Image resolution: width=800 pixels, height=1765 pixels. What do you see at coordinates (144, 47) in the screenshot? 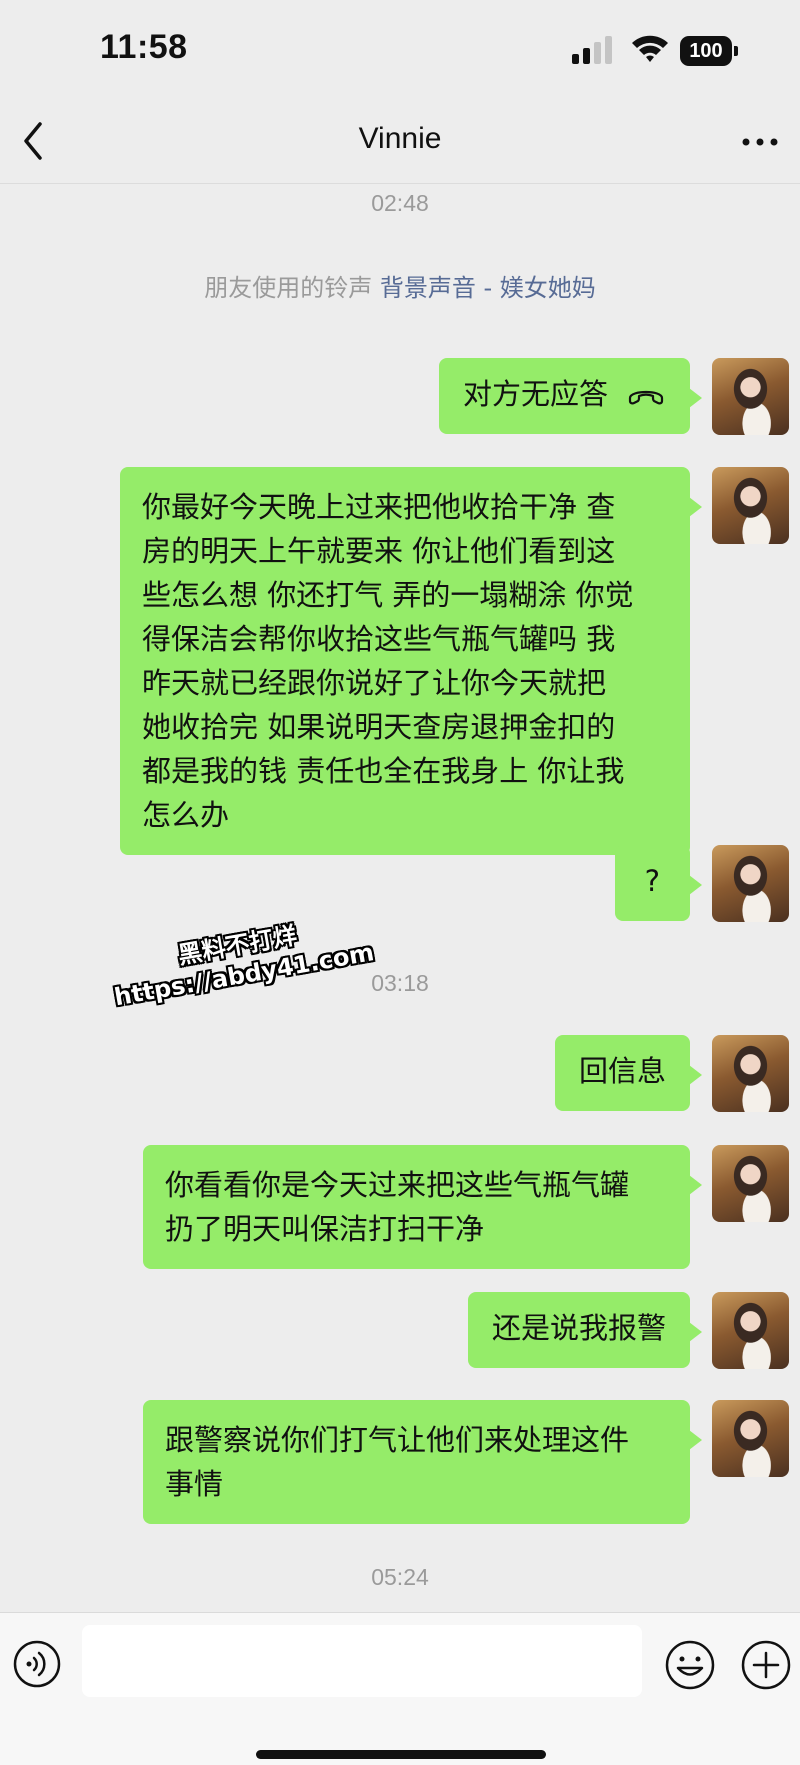
I see `status-time: 11:58` at bounding box center [144, 47].